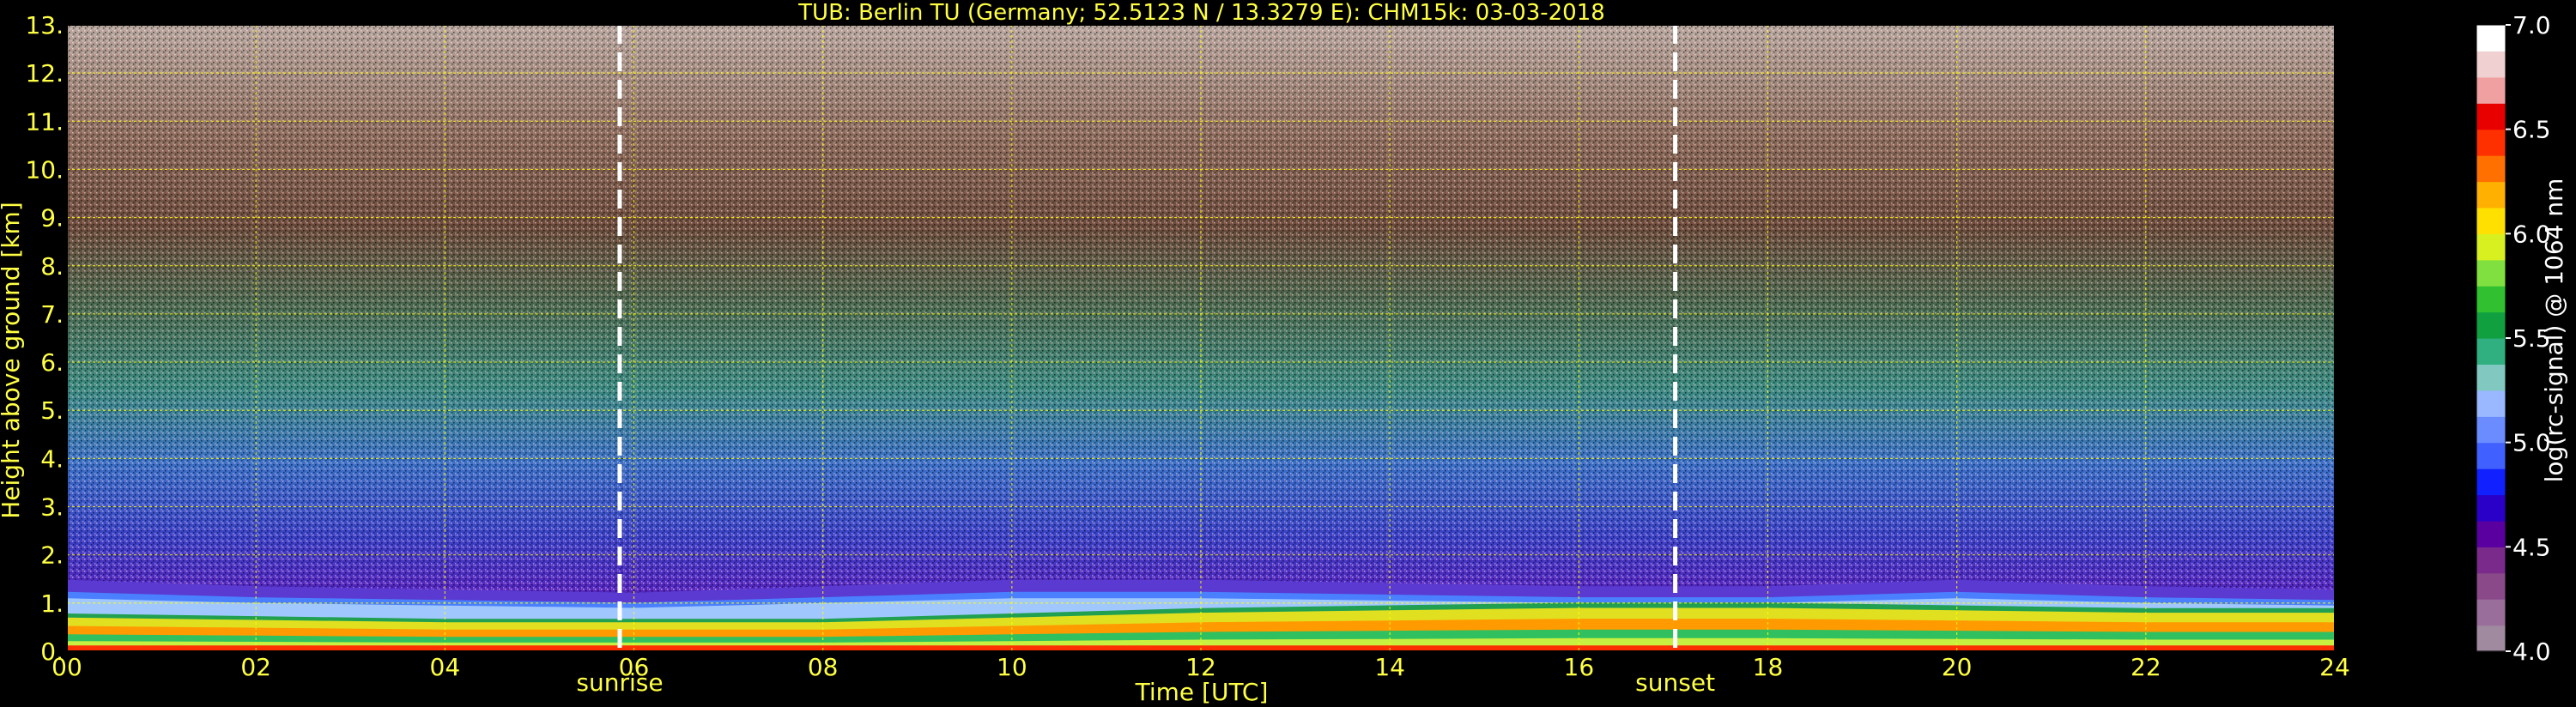  I want to click on x-tick-label: 20, so click(1957, 667).